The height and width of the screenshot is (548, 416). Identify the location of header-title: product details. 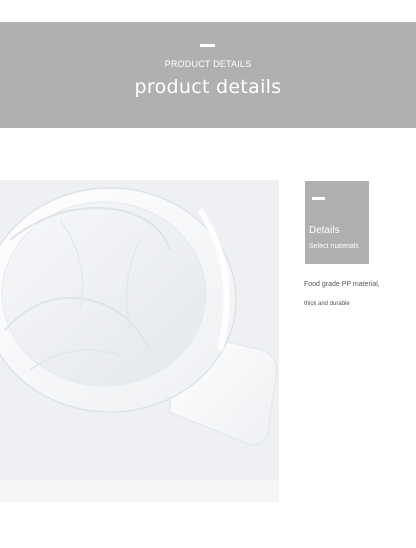
(208, 87).